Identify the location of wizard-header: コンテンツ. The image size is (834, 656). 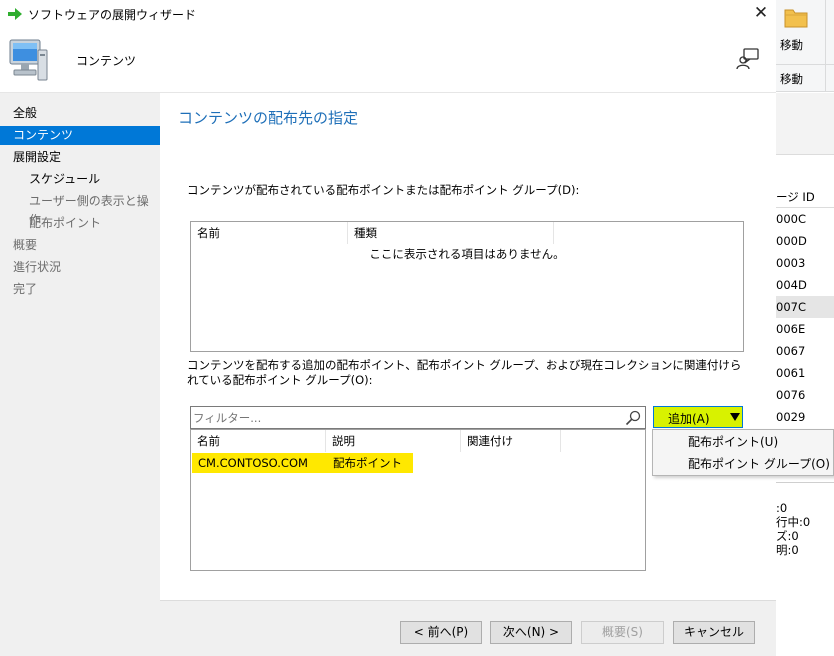
(388, 60).